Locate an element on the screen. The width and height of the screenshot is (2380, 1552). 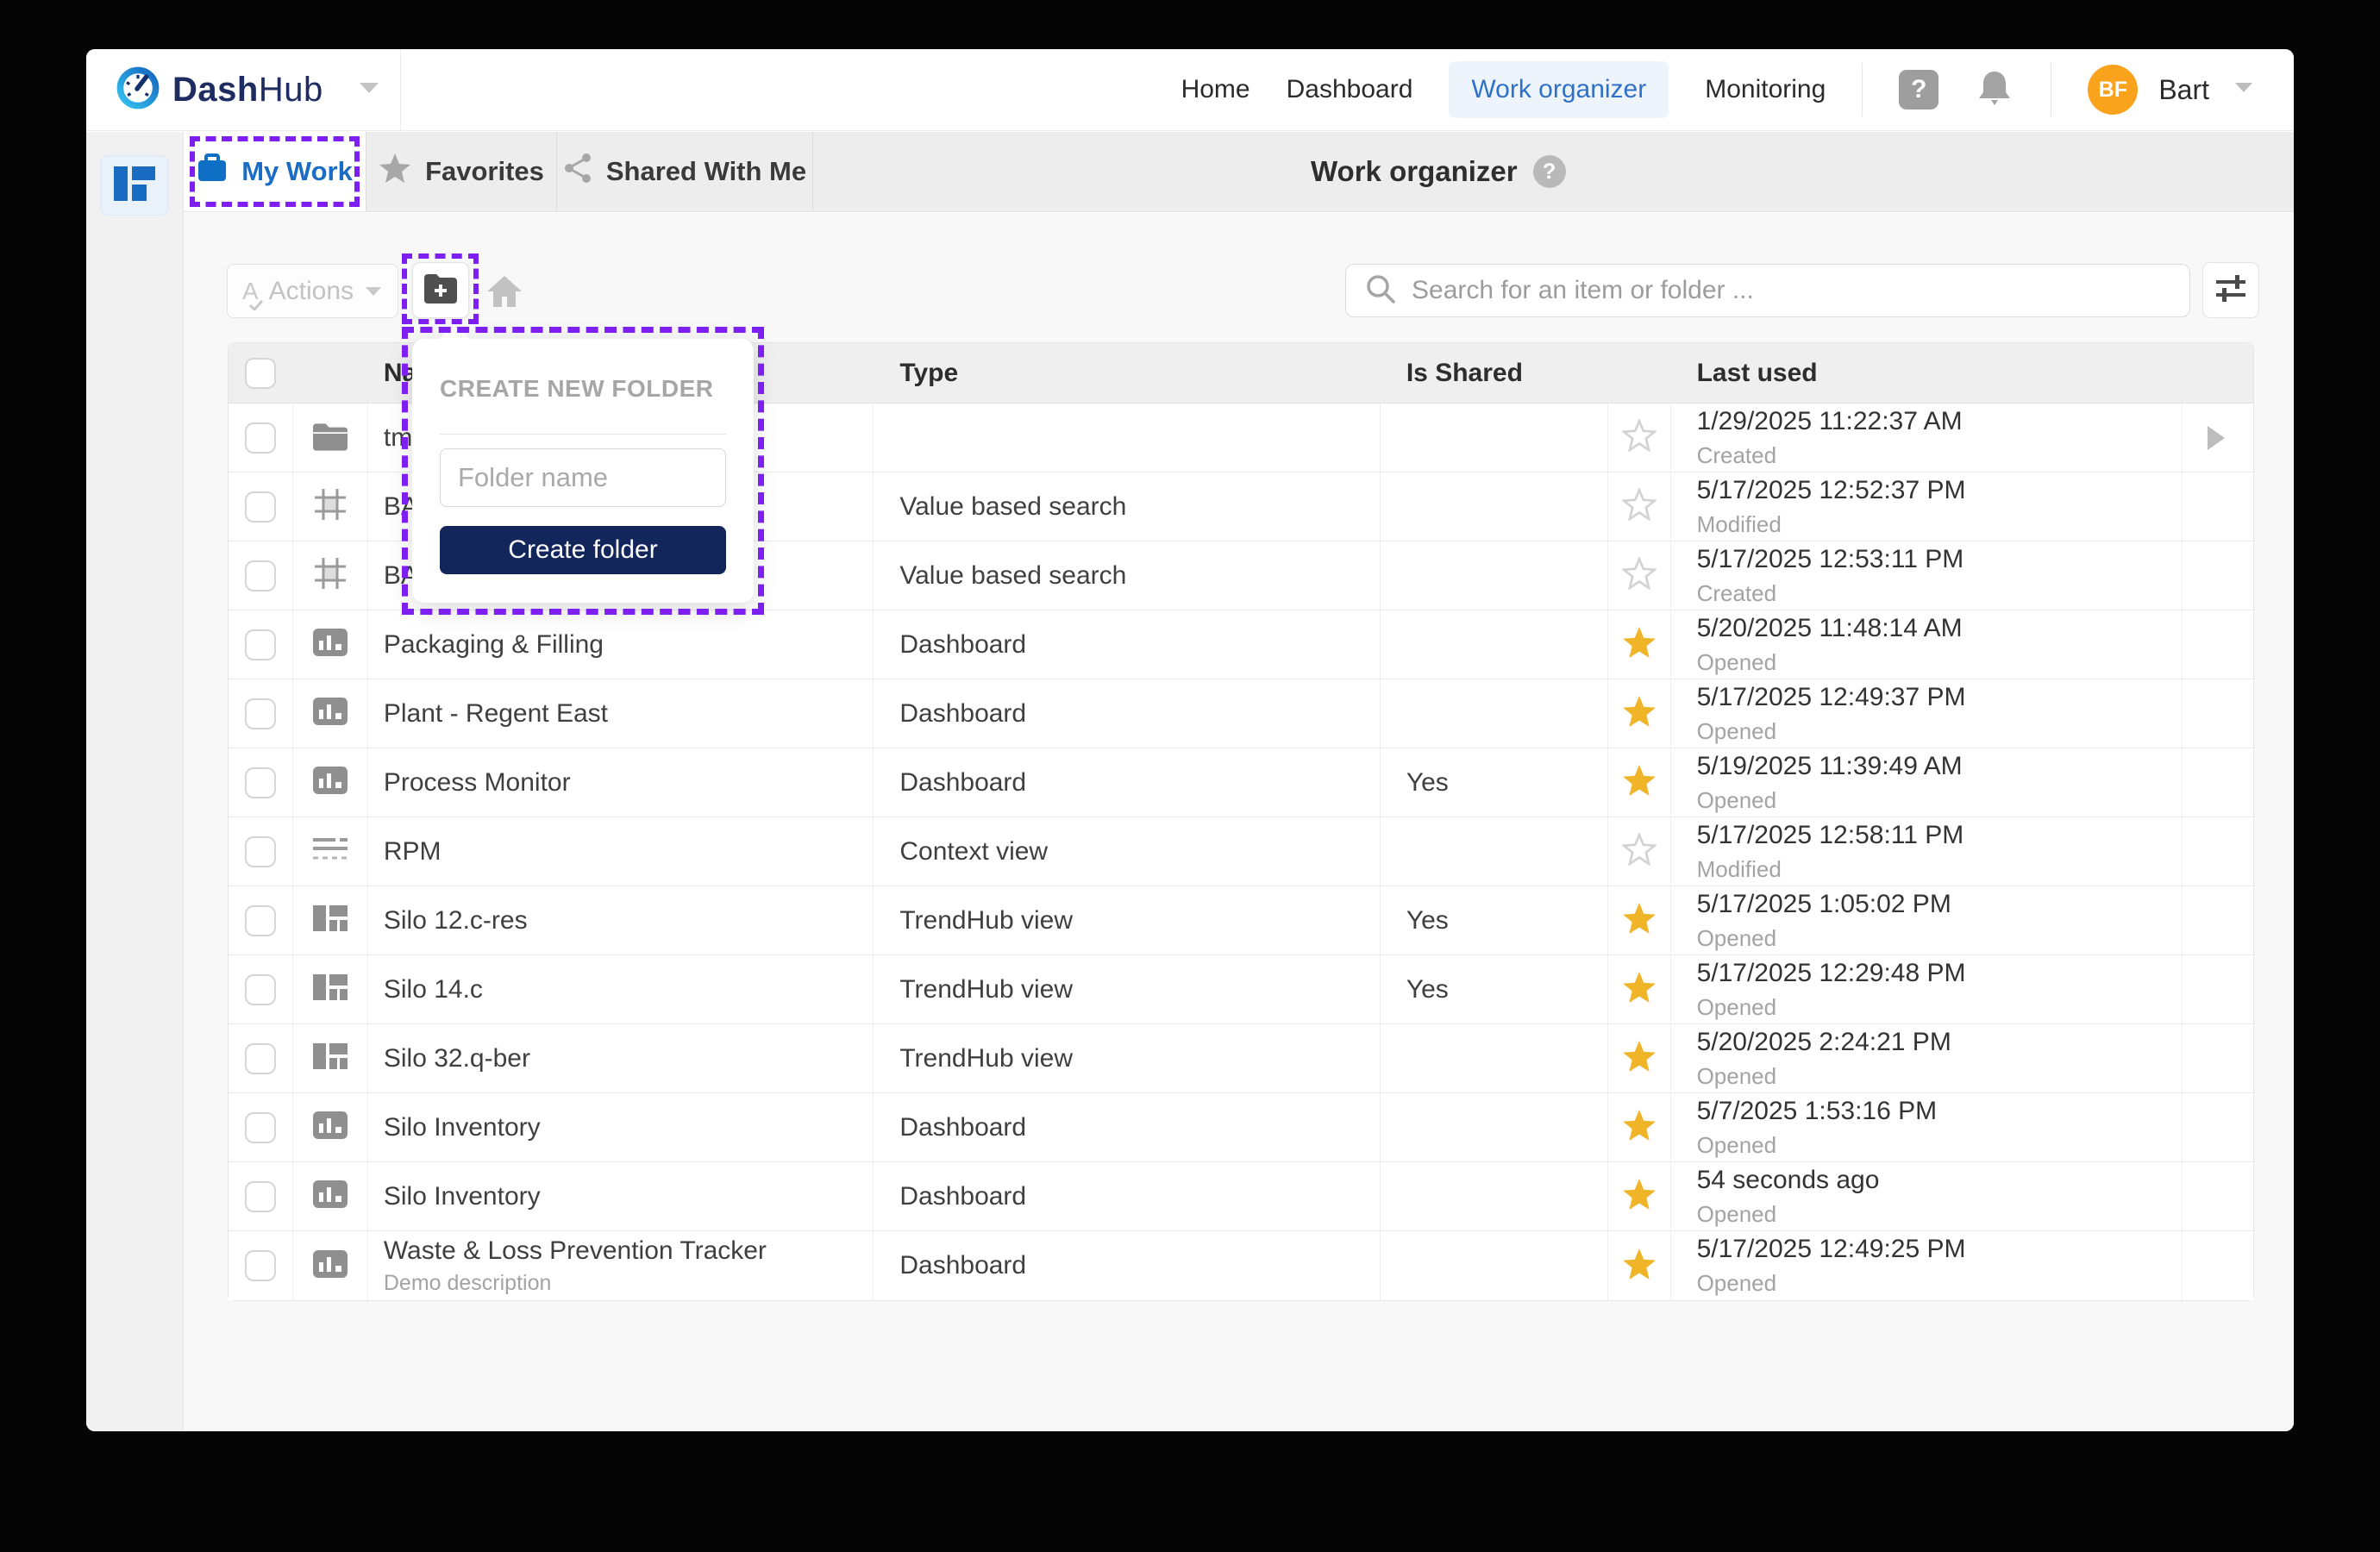
user-avatar: BF is located at coordinates (2114, 90).